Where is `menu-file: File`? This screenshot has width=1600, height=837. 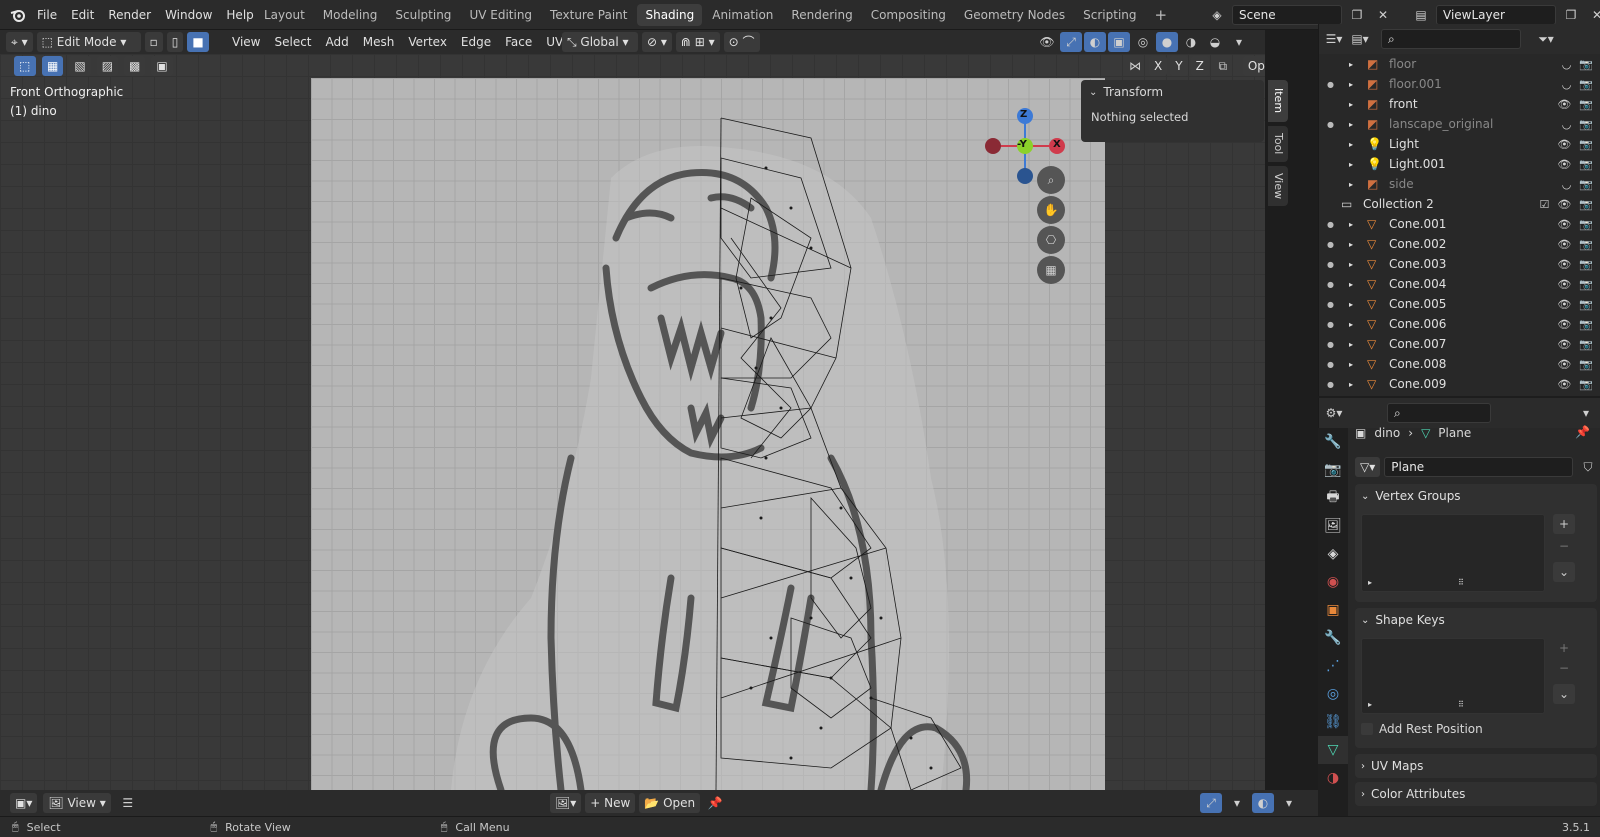 menu-file: File is located at coordinates (47, 15).